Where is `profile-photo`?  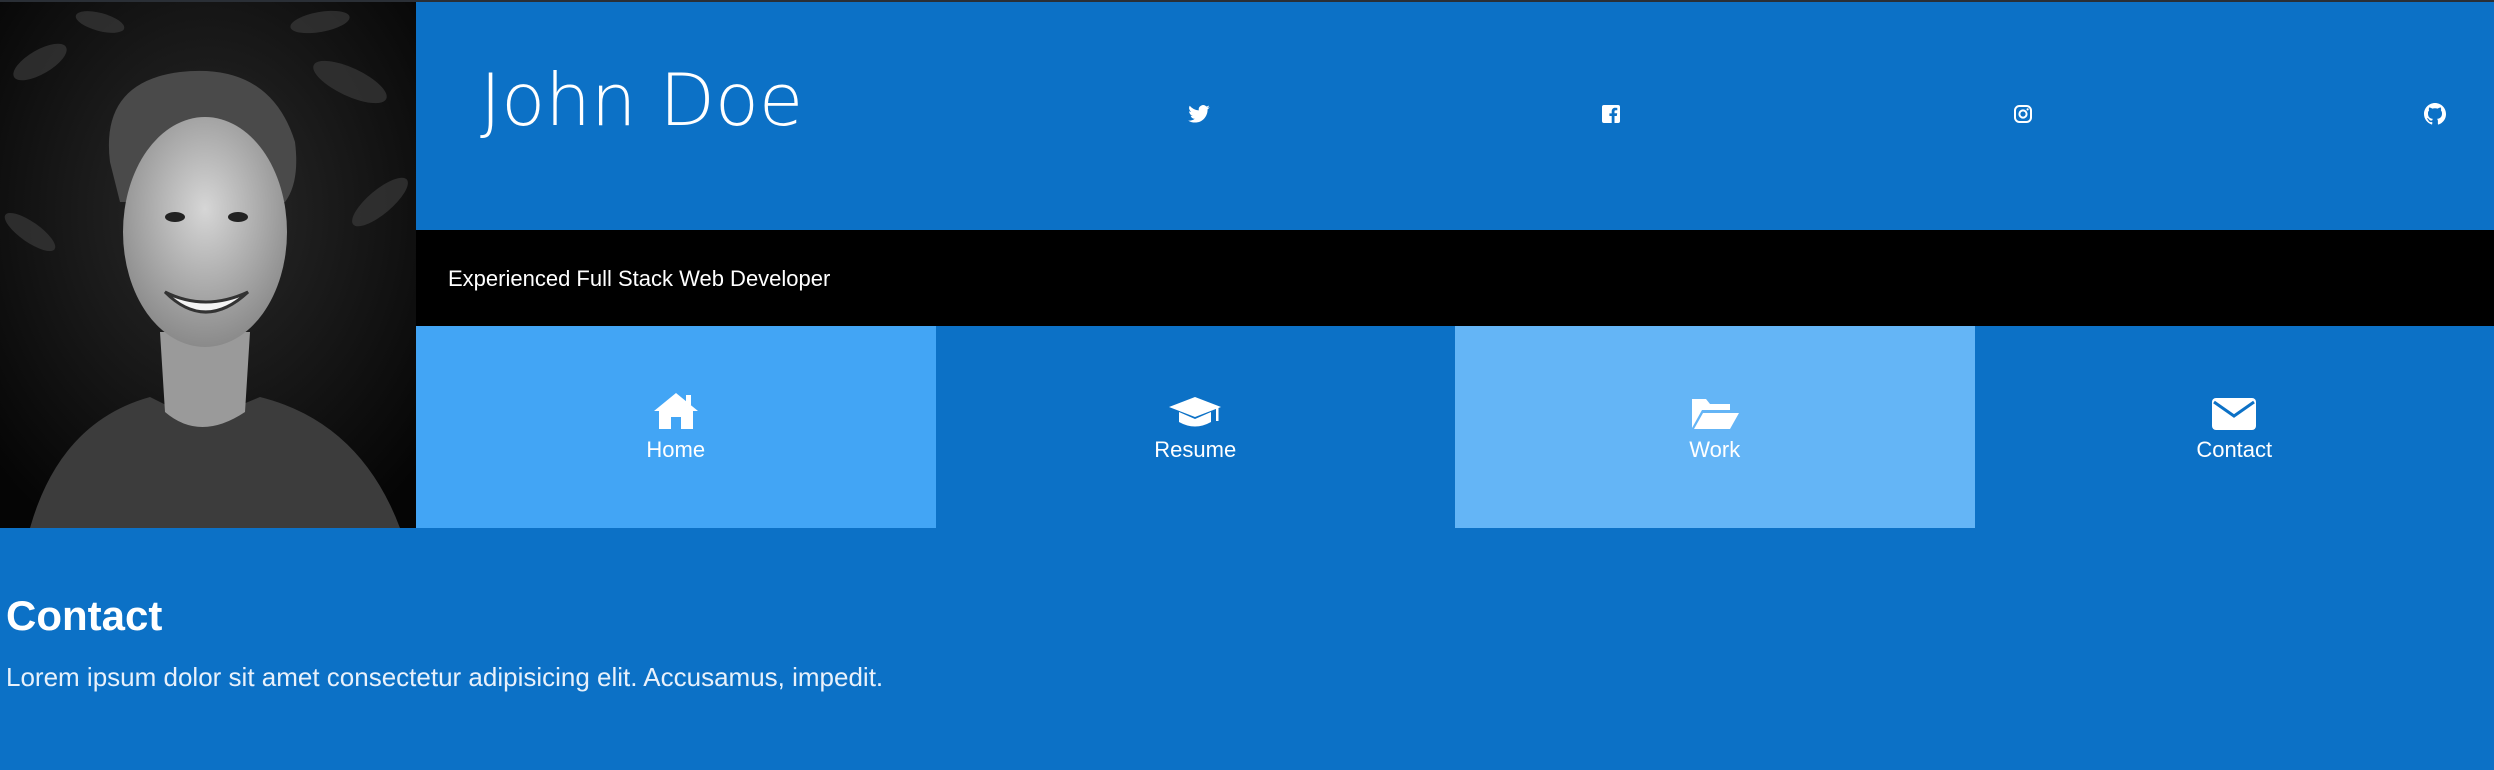
profile-photo is located at coordinates (208, 265).